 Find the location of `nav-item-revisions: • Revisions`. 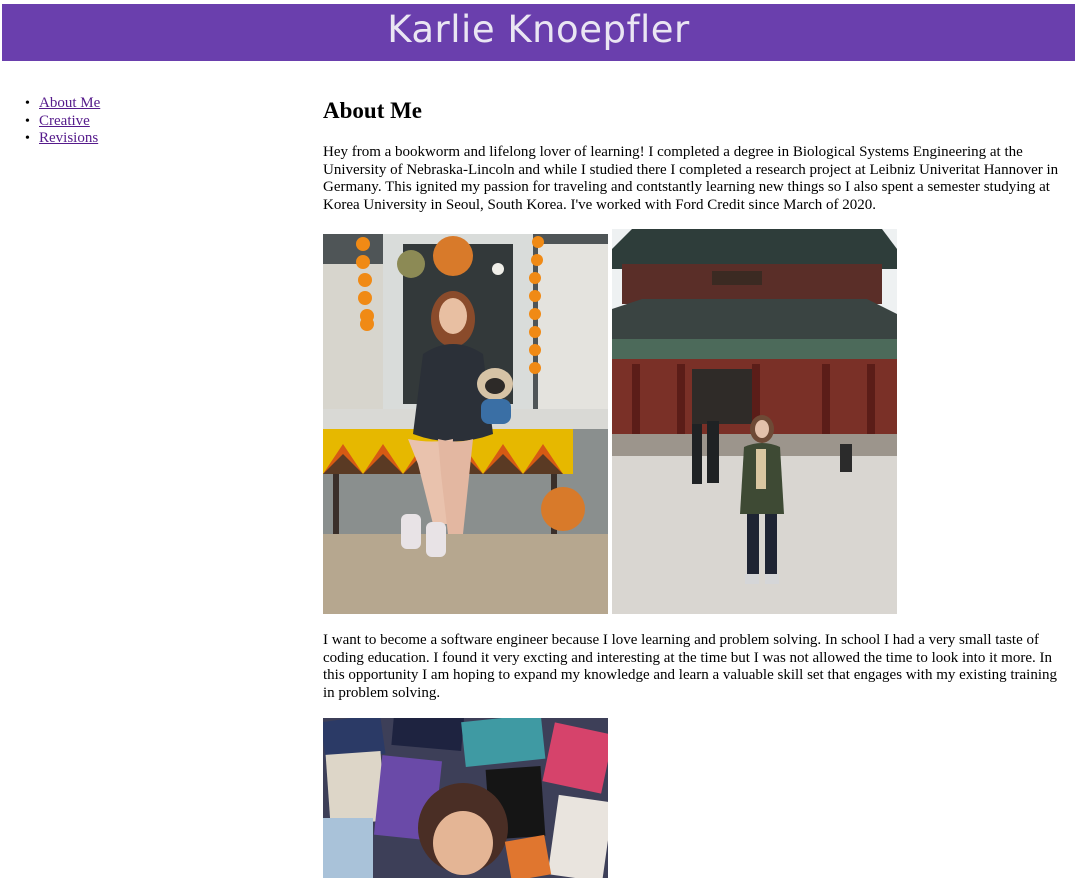

nav-item-revisions: • Revisions is located at coordinates (62, 139).